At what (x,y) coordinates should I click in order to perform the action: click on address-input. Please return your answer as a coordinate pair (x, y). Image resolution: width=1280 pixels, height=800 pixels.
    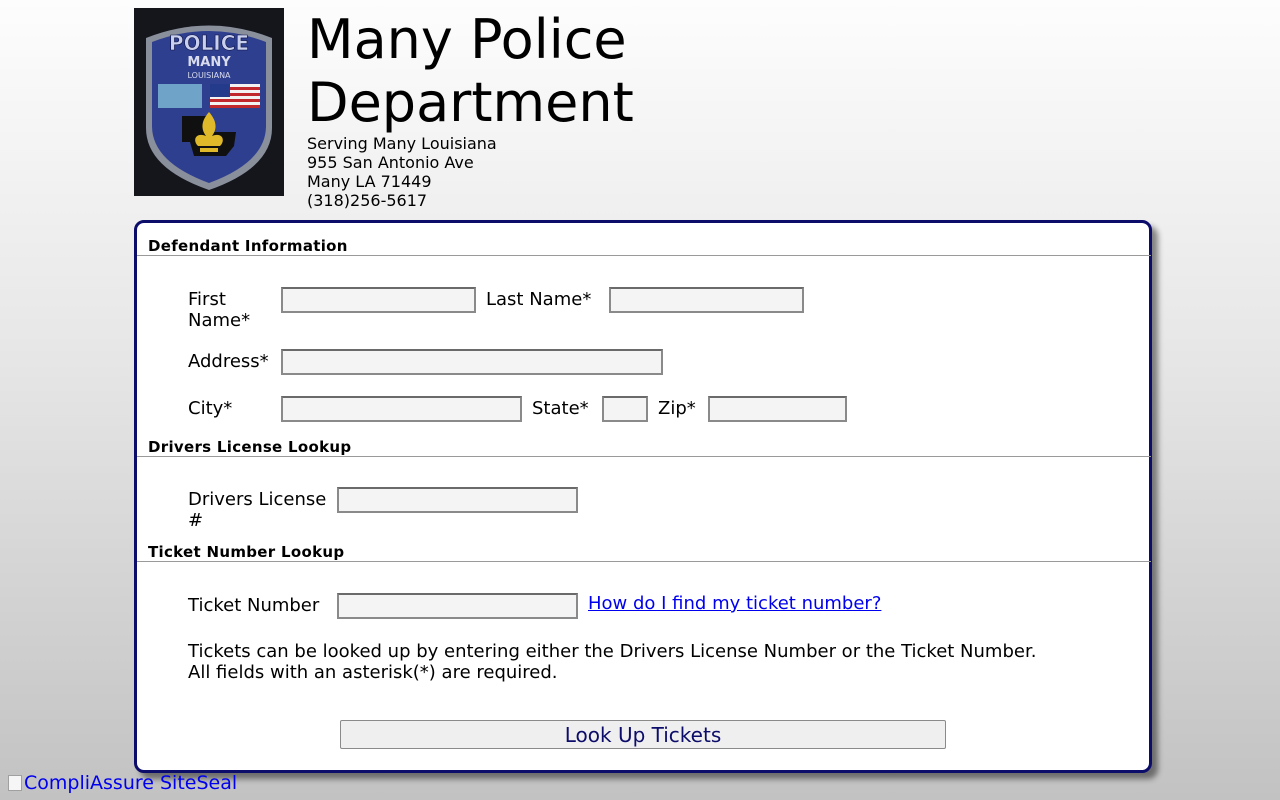
    Looking at the image, I should click on (472, 362).